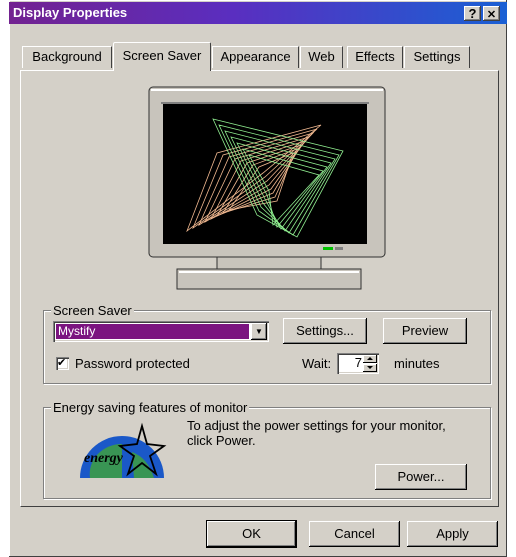 This screenshot has height=557, width=516. Describe the element at coordinates (370, 368) in the screenshot. I see `spin-down-icon` at that location.